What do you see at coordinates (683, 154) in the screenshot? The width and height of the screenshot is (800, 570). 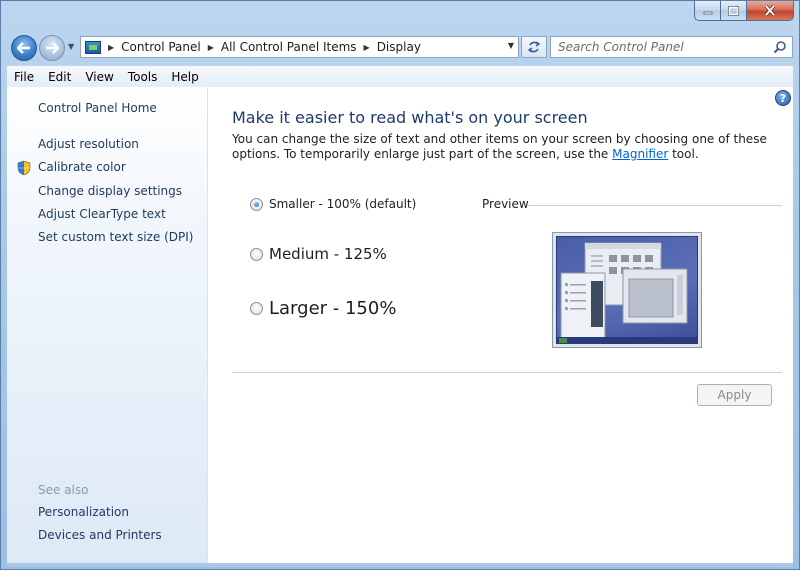 I see `description-text-end: tool.` at bounding box center [683, 154].